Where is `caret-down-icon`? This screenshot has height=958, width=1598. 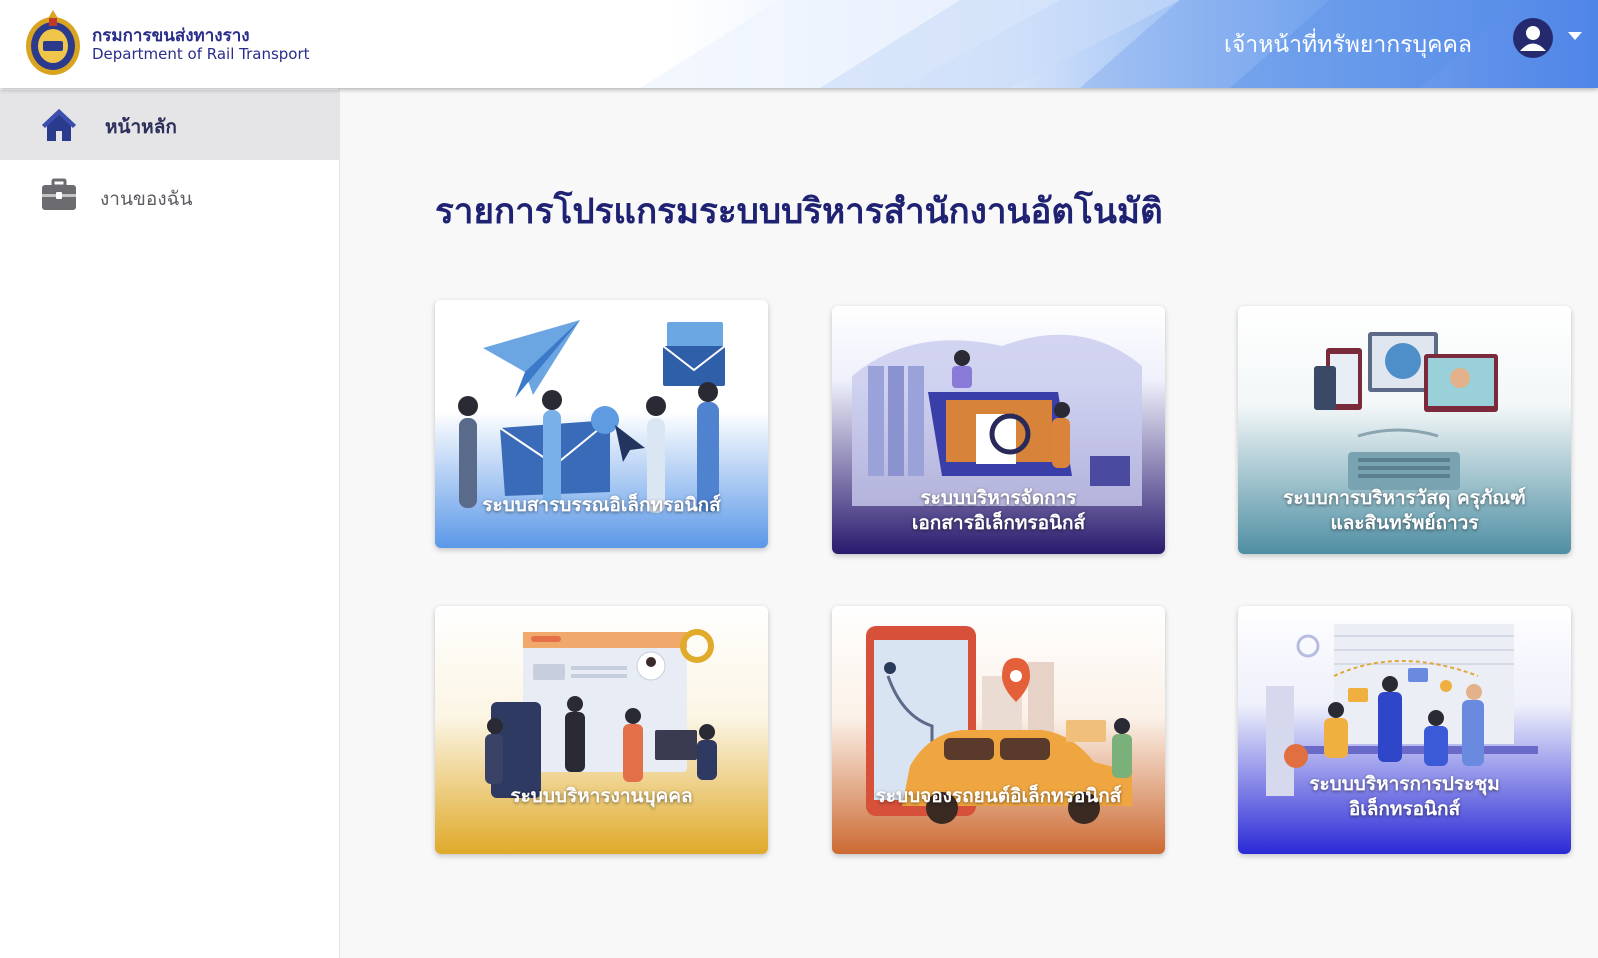 caret-down-icon is located at coordinates (1575, 36).